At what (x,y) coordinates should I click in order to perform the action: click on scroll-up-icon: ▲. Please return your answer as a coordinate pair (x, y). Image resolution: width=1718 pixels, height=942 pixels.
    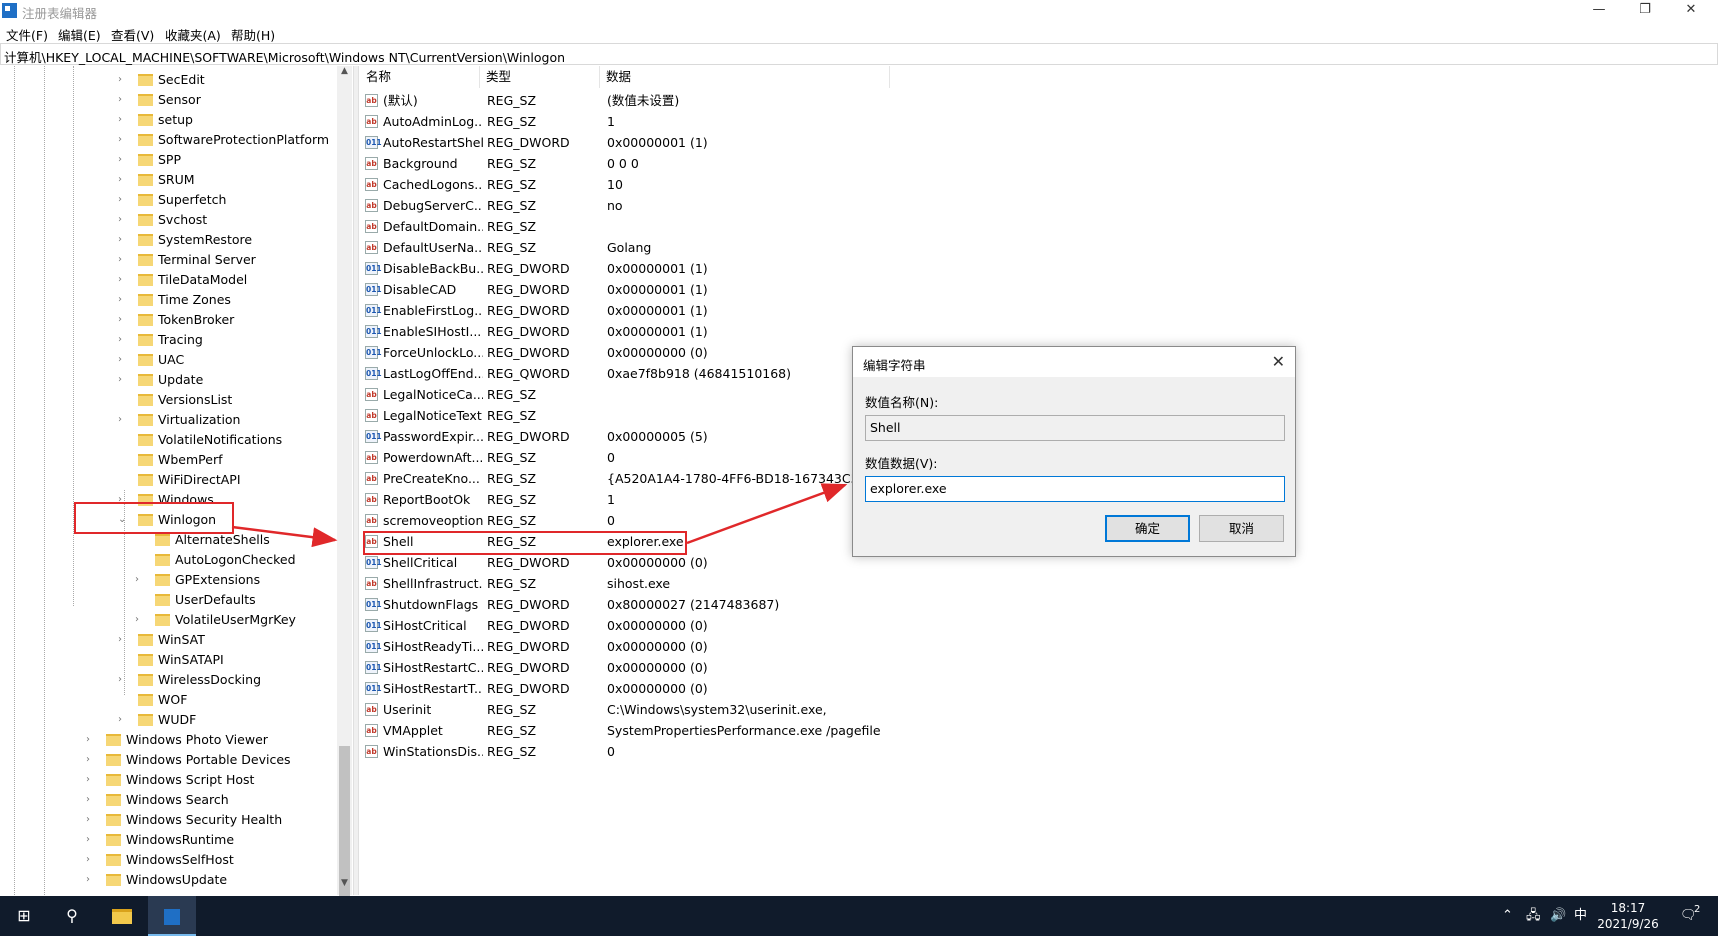
    Looking at the image, I should click on (344, 73).